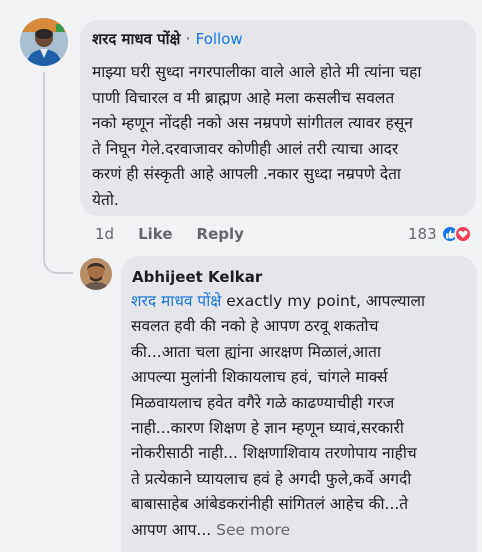 This screenshot has width=482, height=552. What do you see at coordinates (104, 234) in the screenshot?
I see `timestamp: 1d` at bounding box center [104, 234].